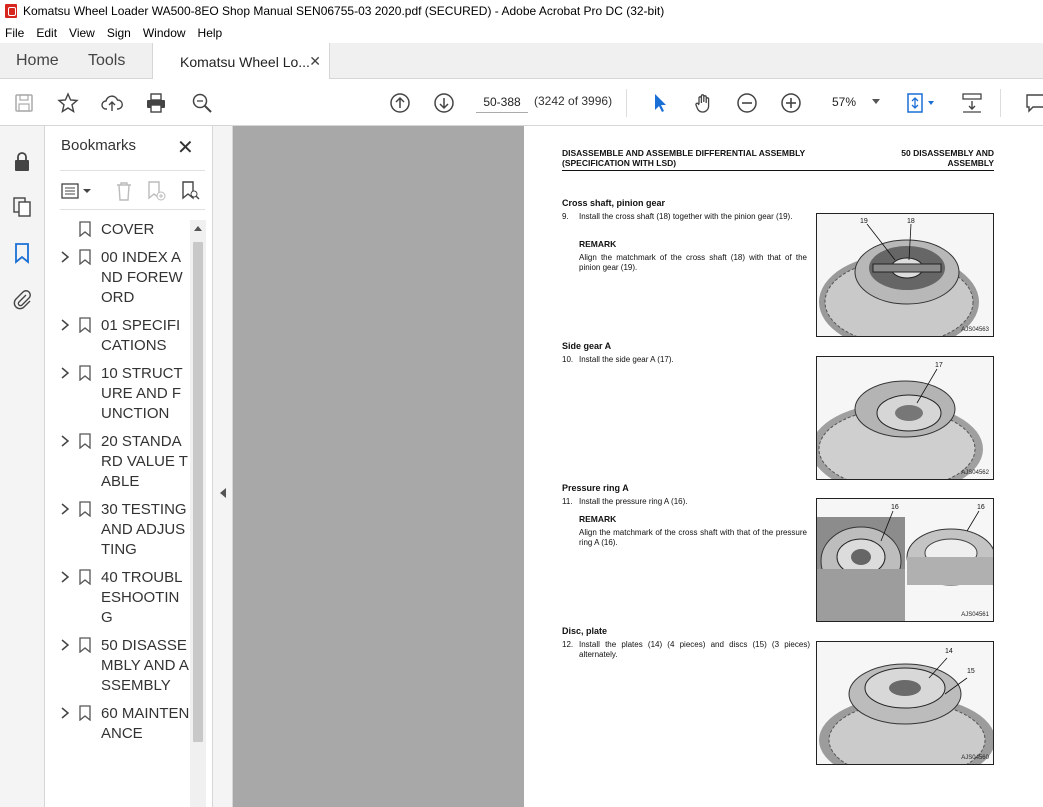 The width and height of the screenshot is (1043, 807). What do you see at coordinates (905, 275) in the screenshot?
I see `figure-cross-shaft: 19 18 AJS04563` at bounding box center [905, 275].